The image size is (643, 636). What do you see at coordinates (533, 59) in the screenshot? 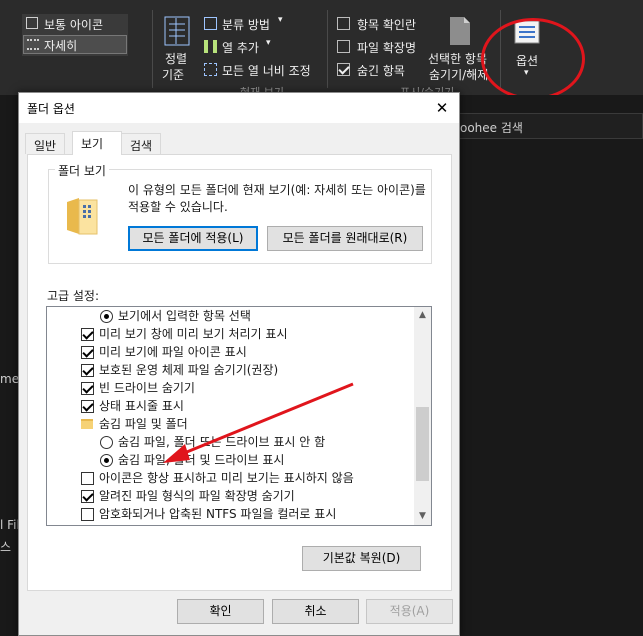
I see `highlight-circle-annotation` at bounding box center [533, 59].